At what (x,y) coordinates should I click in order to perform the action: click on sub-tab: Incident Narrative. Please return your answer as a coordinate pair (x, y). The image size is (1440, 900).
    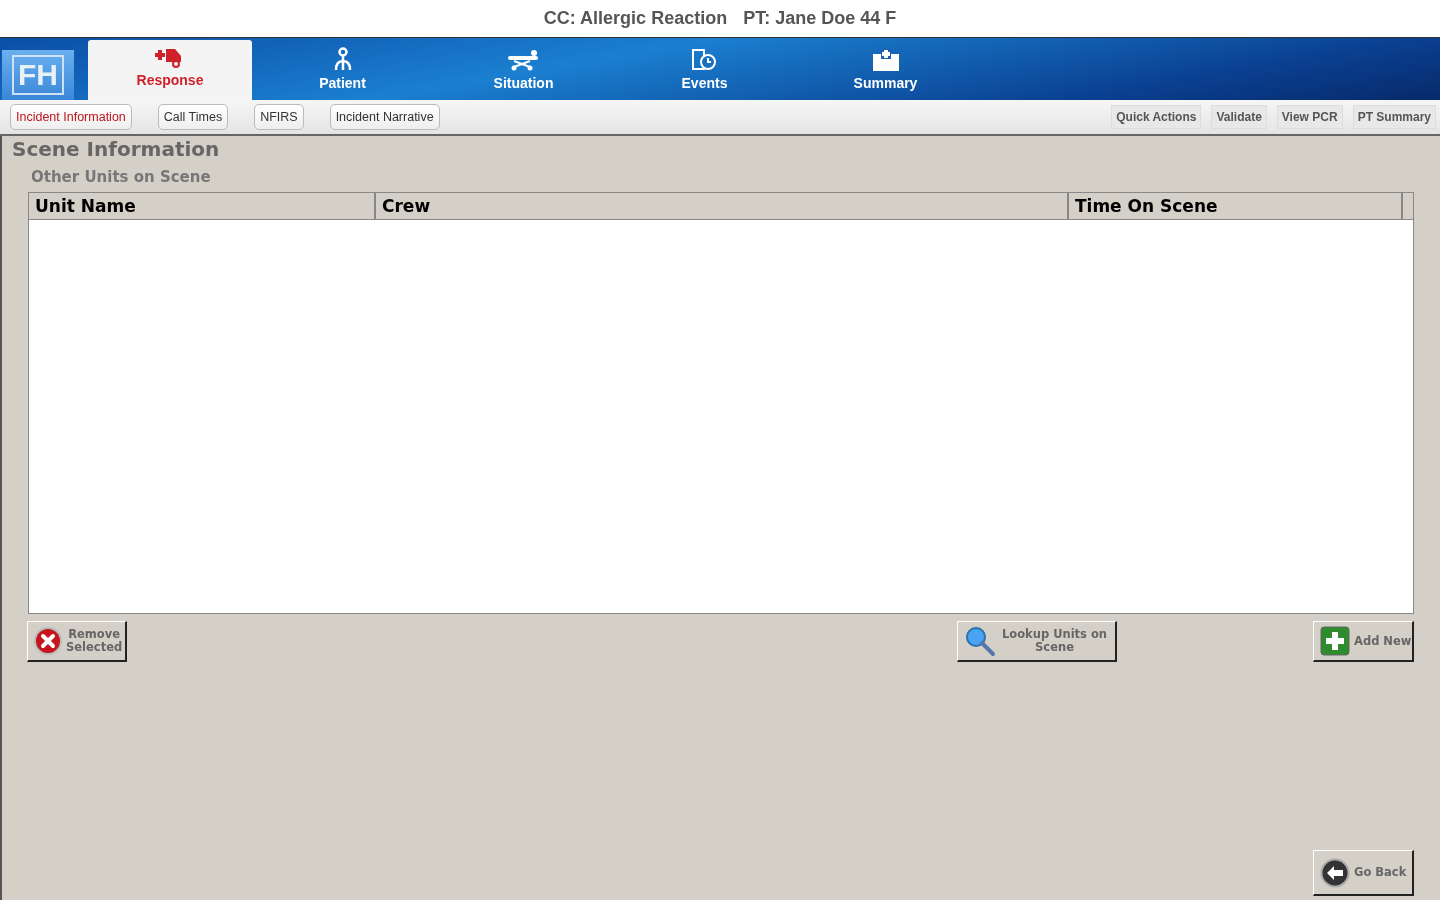
    Looking at the image, I should click on (384, 117).